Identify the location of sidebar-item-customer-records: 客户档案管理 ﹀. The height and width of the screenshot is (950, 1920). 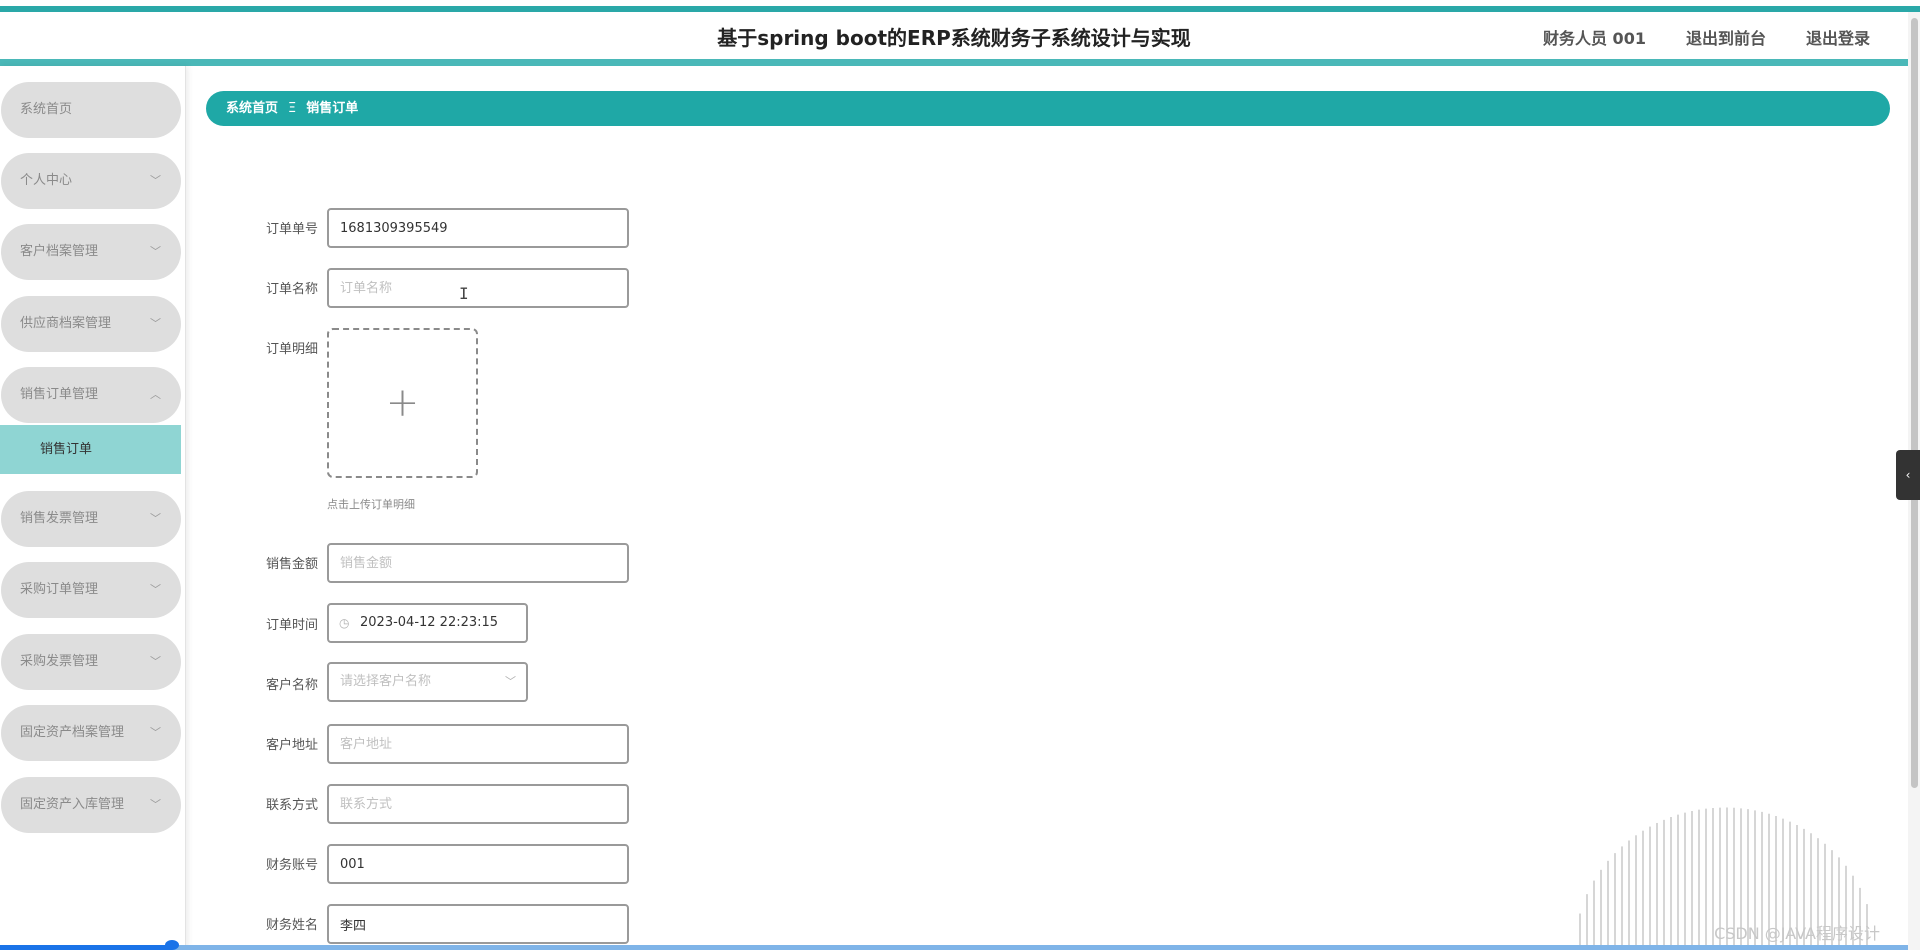
(91, 252).